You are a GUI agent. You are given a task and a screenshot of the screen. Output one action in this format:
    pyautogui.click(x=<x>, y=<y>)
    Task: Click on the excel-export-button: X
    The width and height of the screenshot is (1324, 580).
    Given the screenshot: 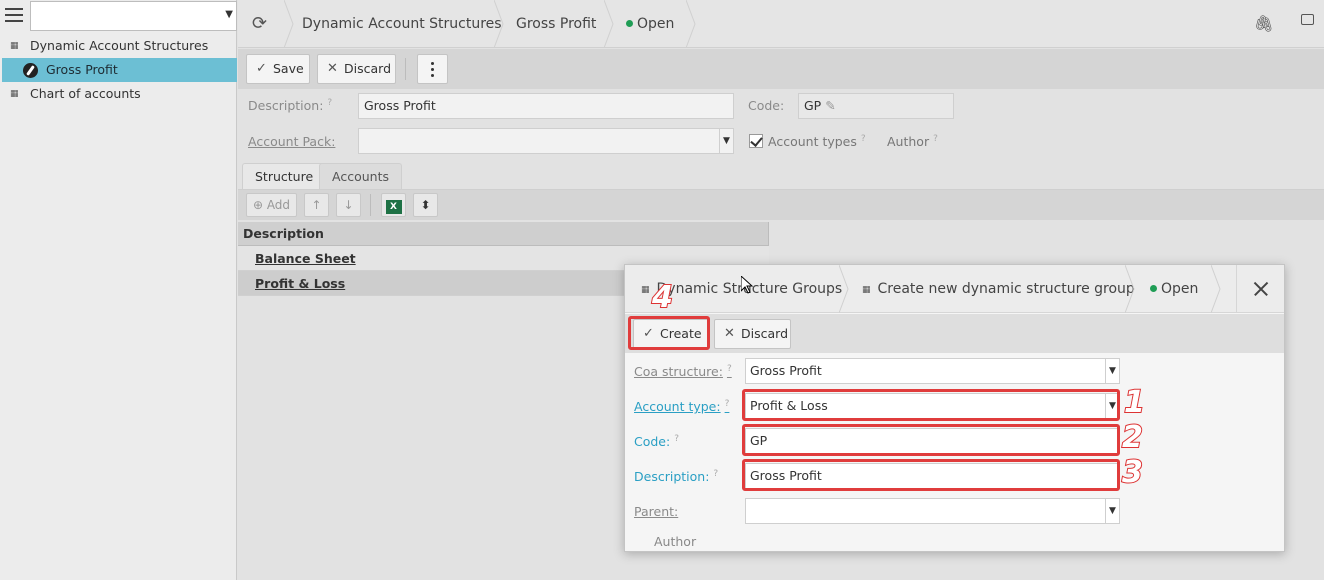 What is the action you would take?
    pyautogui.click(x=393, y=205)
    